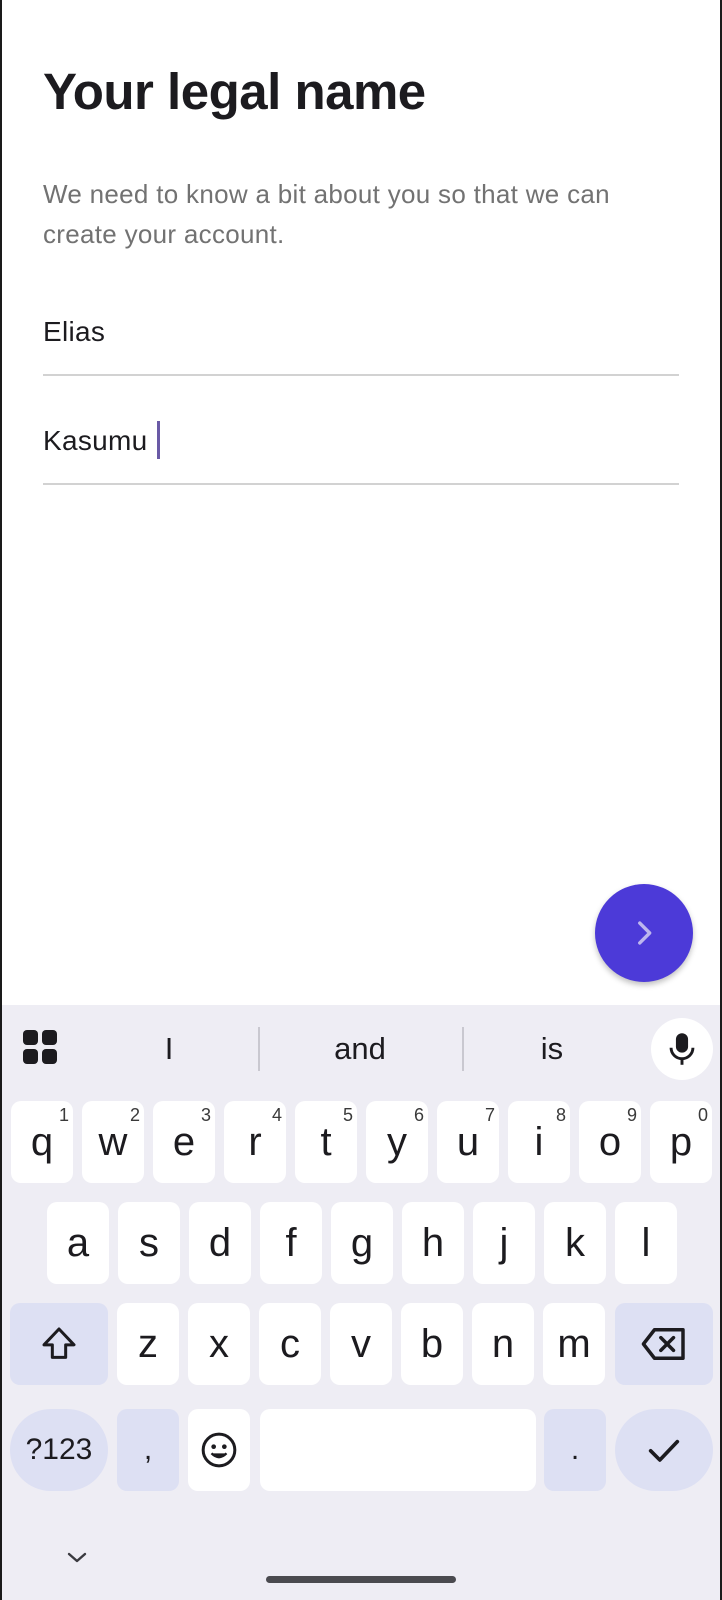 The height and width of the screenshot is (1600, 722). I want to click on last-name-value: Kasumu, so click(95, 440).